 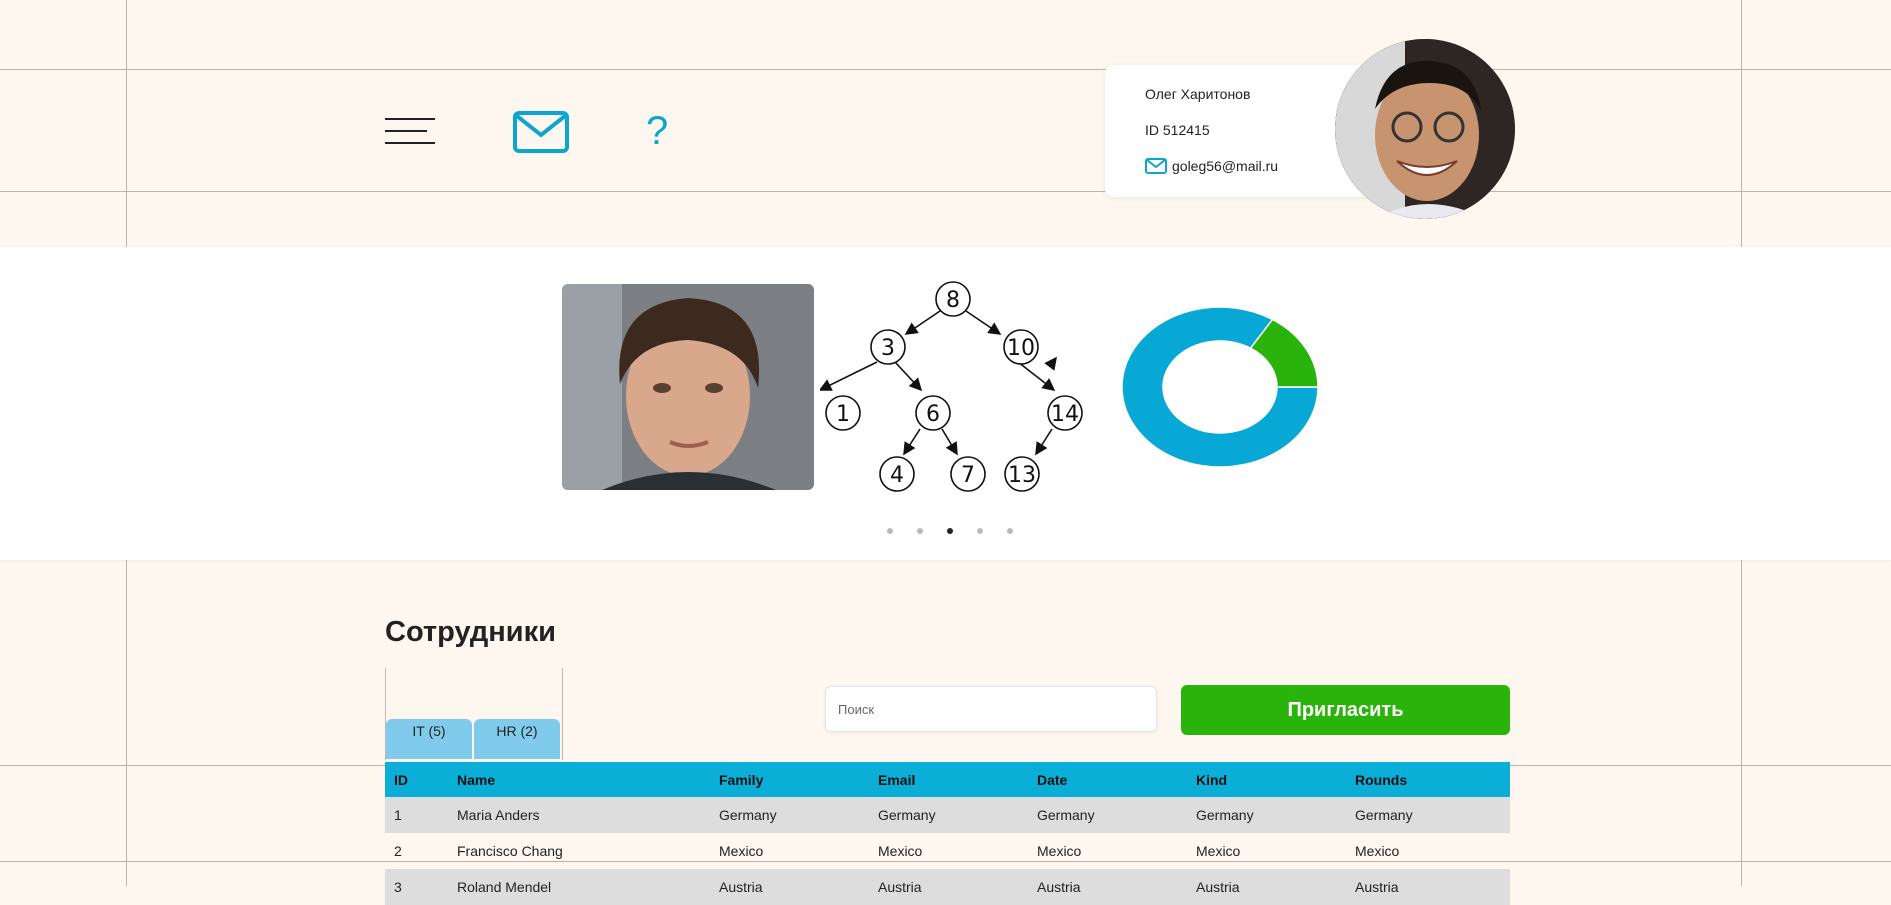 I want to click on avatar, so click(x=1425, y=129).